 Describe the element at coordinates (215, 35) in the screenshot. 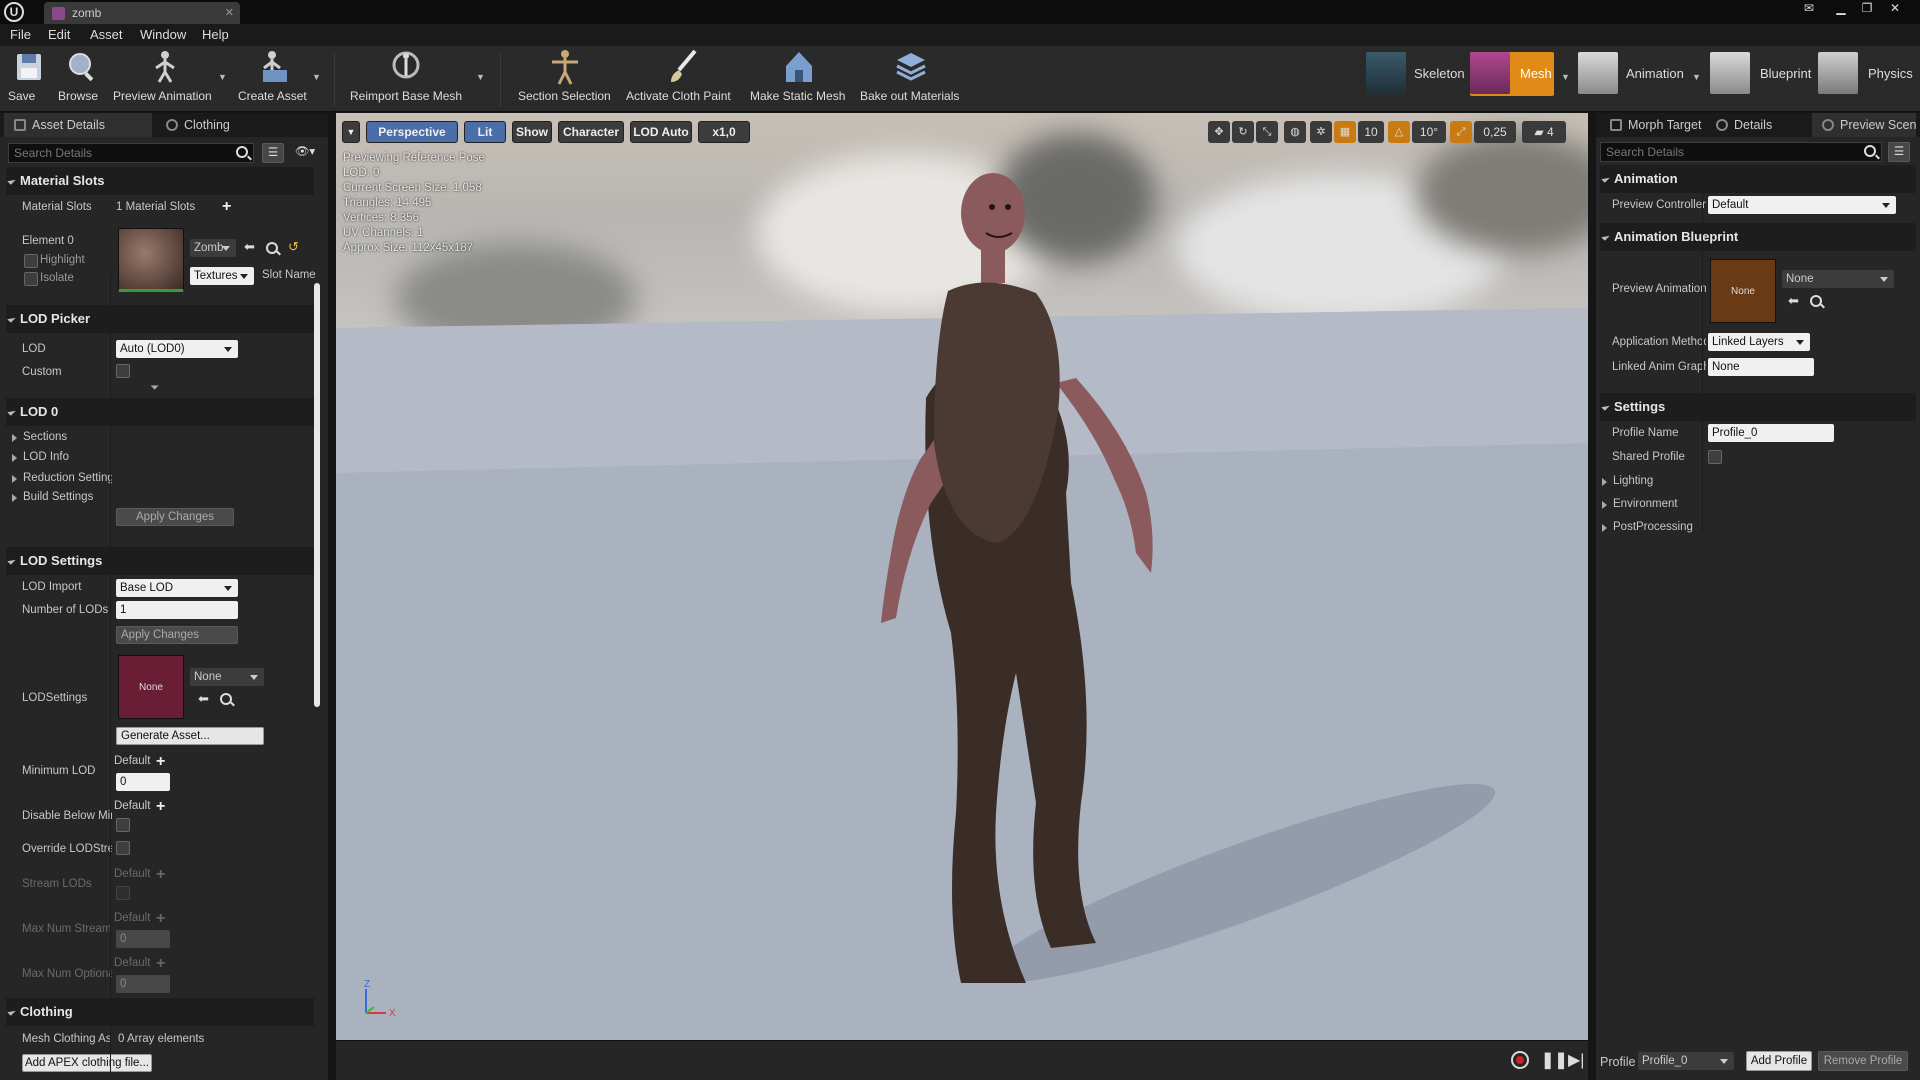

I see `menu-help: Help` at that location.